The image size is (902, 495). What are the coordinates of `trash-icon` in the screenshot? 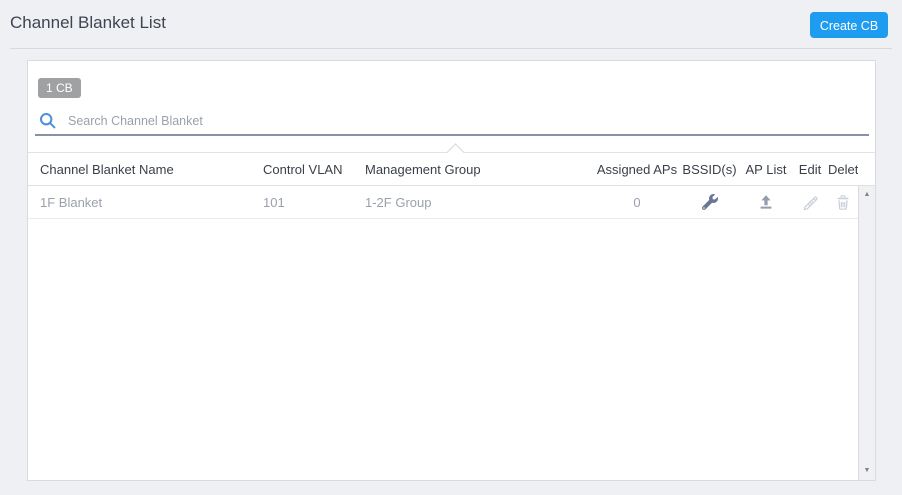 It's located at (843, 202).